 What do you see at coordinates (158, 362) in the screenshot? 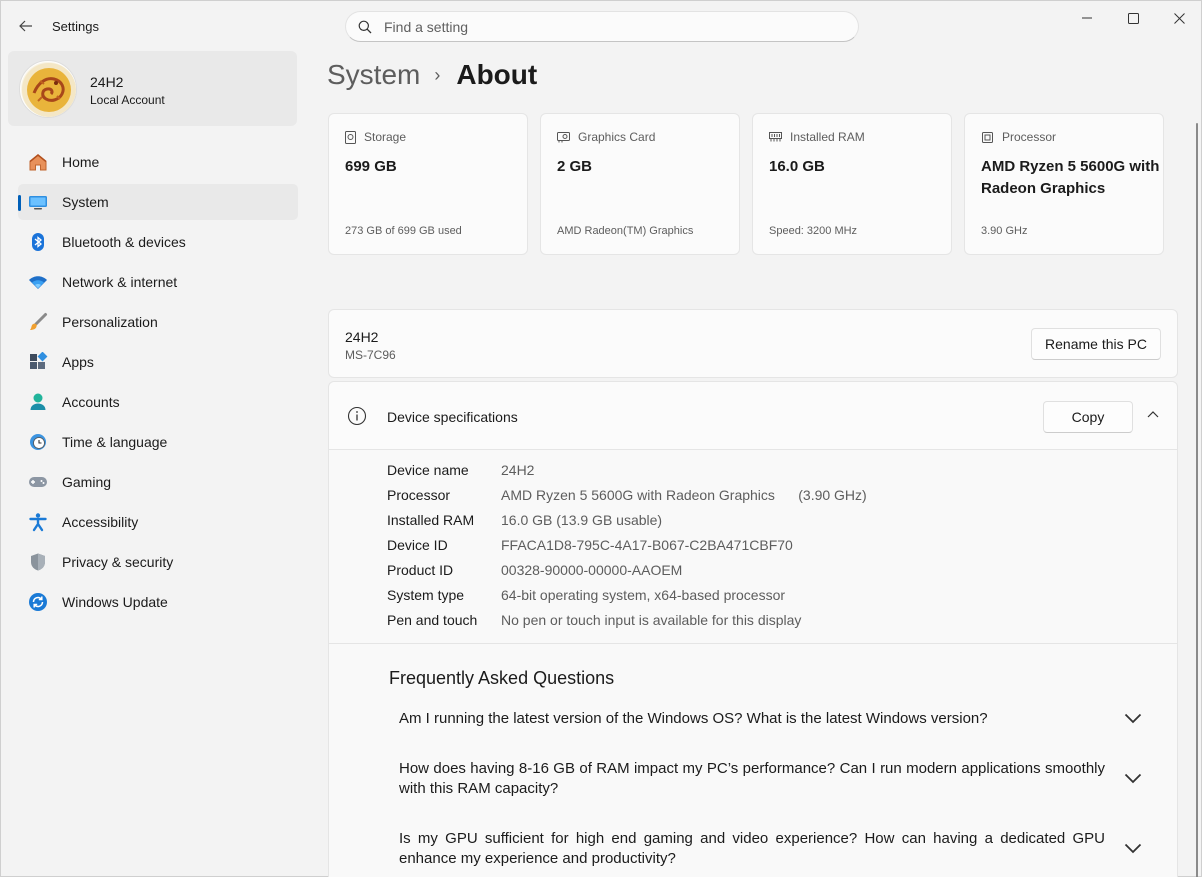
I see `sidebar-item-apps: Apps` at bounding box center [158, 362].